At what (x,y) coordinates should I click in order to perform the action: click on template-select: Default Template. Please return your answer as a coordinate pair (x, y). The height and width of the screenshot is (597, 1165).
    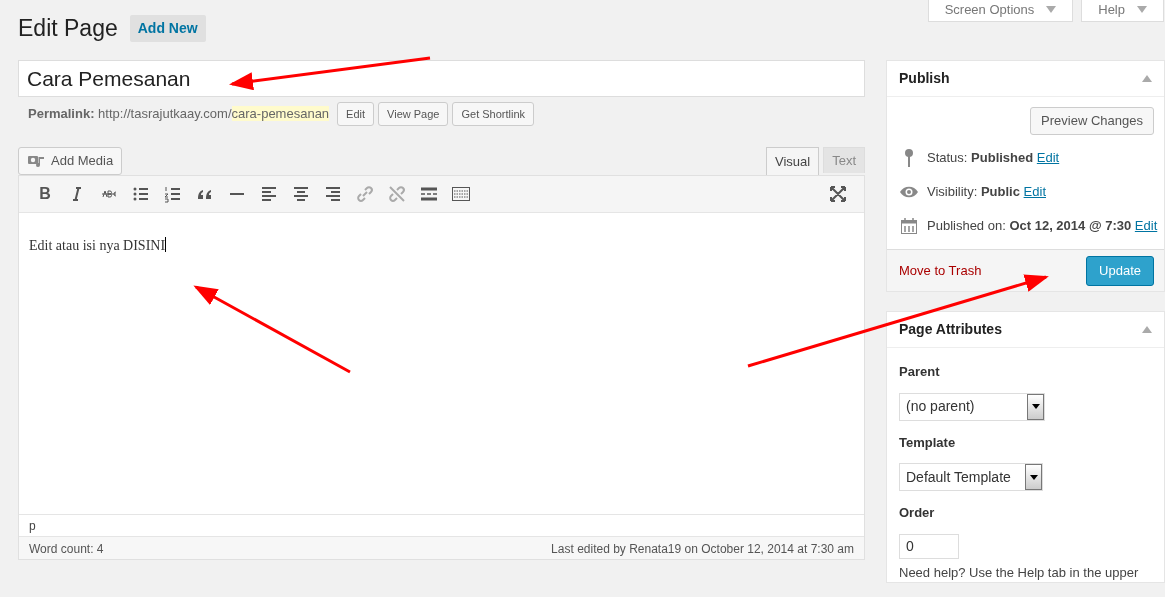
    Looking at the image, I should click on (971, 477).